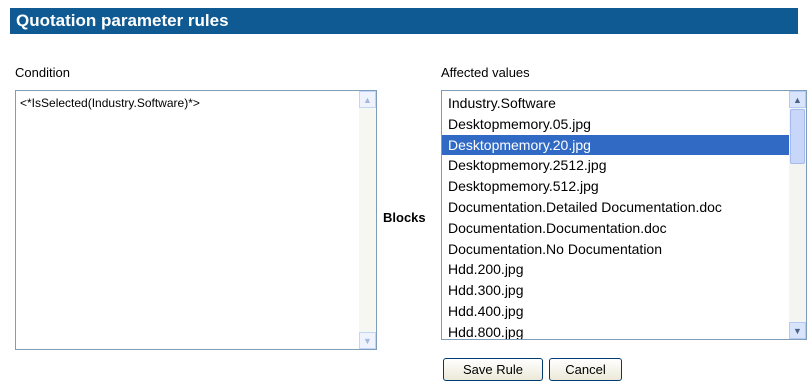 The height and width of the screenshot is (384, 807). What do you see at coordinates (615, 186) in the screenshot?
I see `list-item: Desktopmemory.512.jpg` at bounding box center [615, 186].